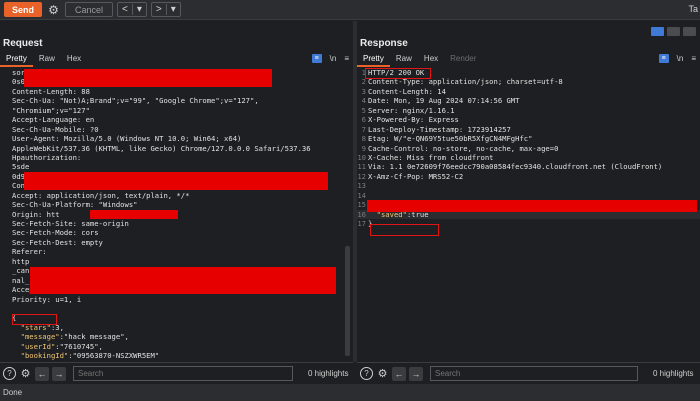 The image size is (700, 401). What do you see at coordinates (361, 167) in the screenshot?
I see `line-number: 11` at bounding box center [361, 167].